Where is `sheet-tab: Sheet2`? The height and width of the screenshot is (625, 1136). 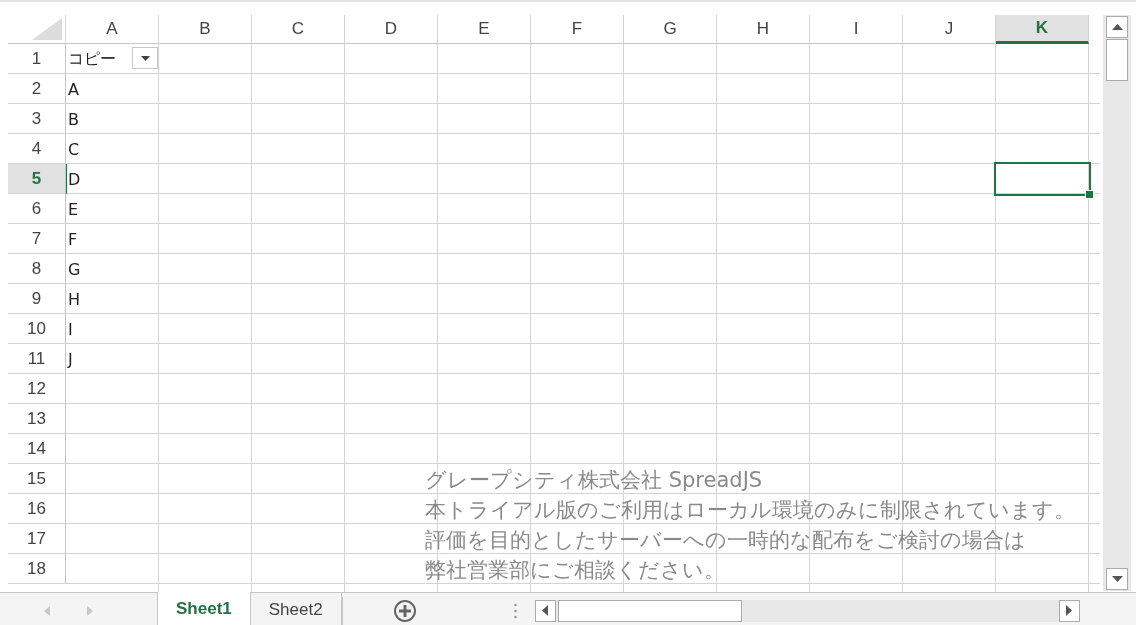 sheet-tab: Sheet2 is located at coordinates (296, 608).